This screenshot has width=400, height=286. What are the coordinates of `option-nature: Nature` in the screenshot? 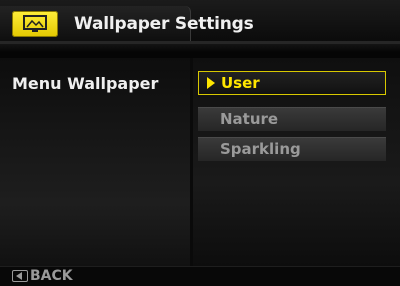 It's located at (292, 119).